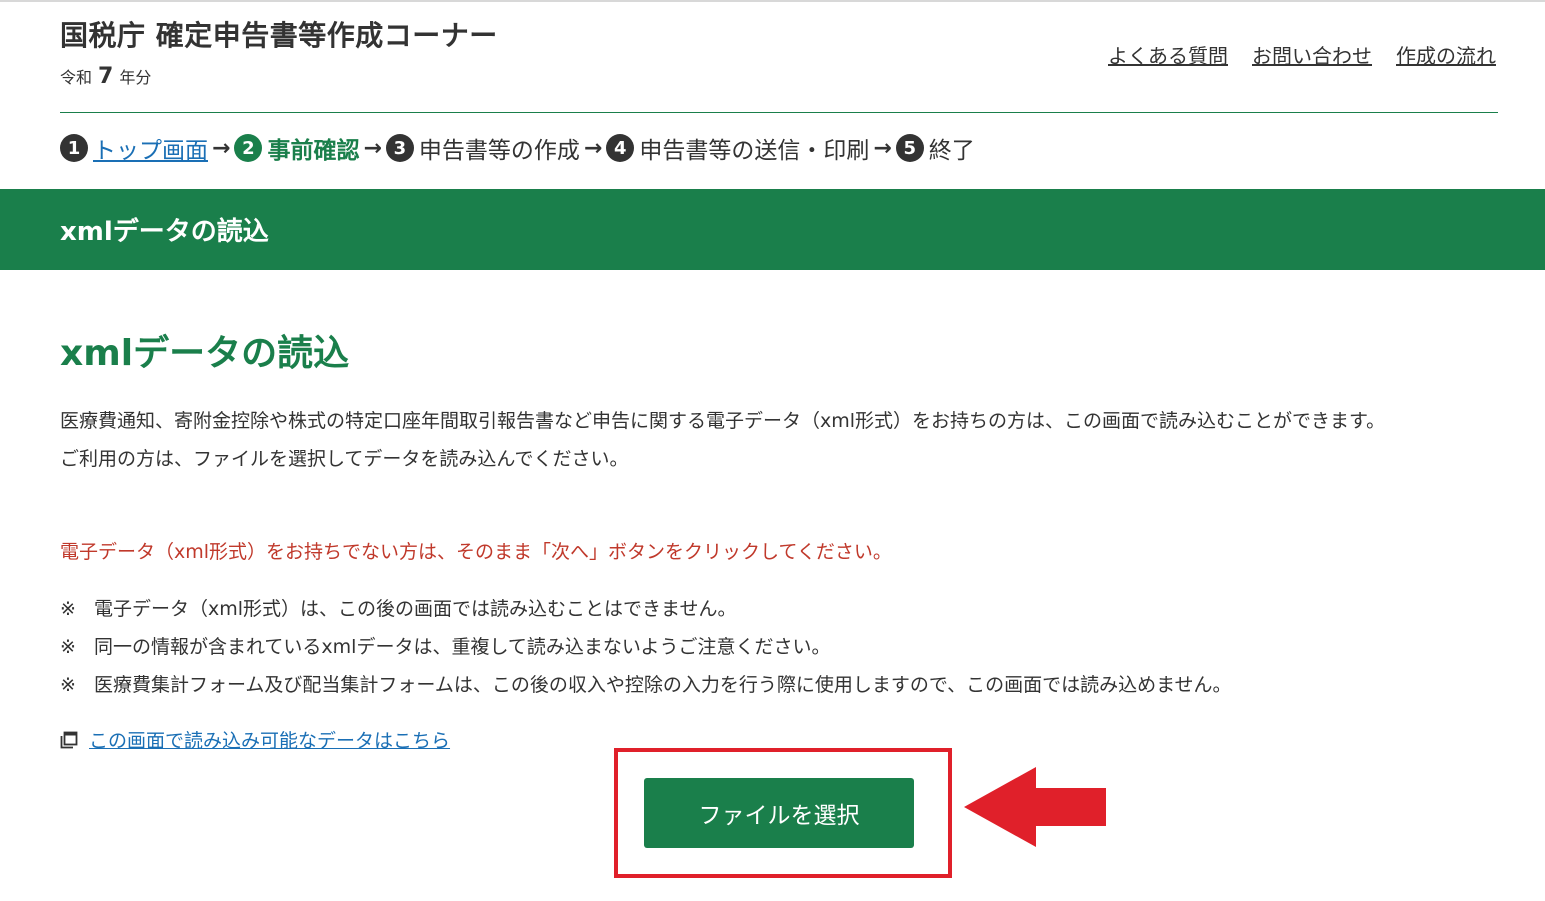 This screenshot has width=1545, height=901. I want to click on tax-year: 令和 7 年分, so click(105, 76).